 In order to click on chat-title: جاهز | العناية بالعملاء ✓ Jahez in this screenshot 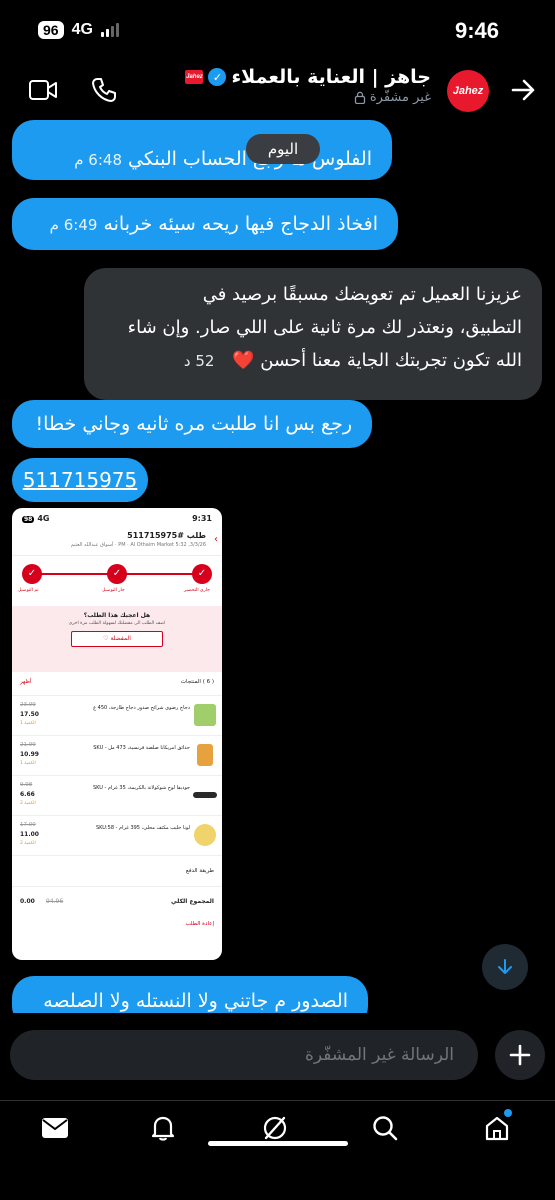, I will do `click(308, 77)`.